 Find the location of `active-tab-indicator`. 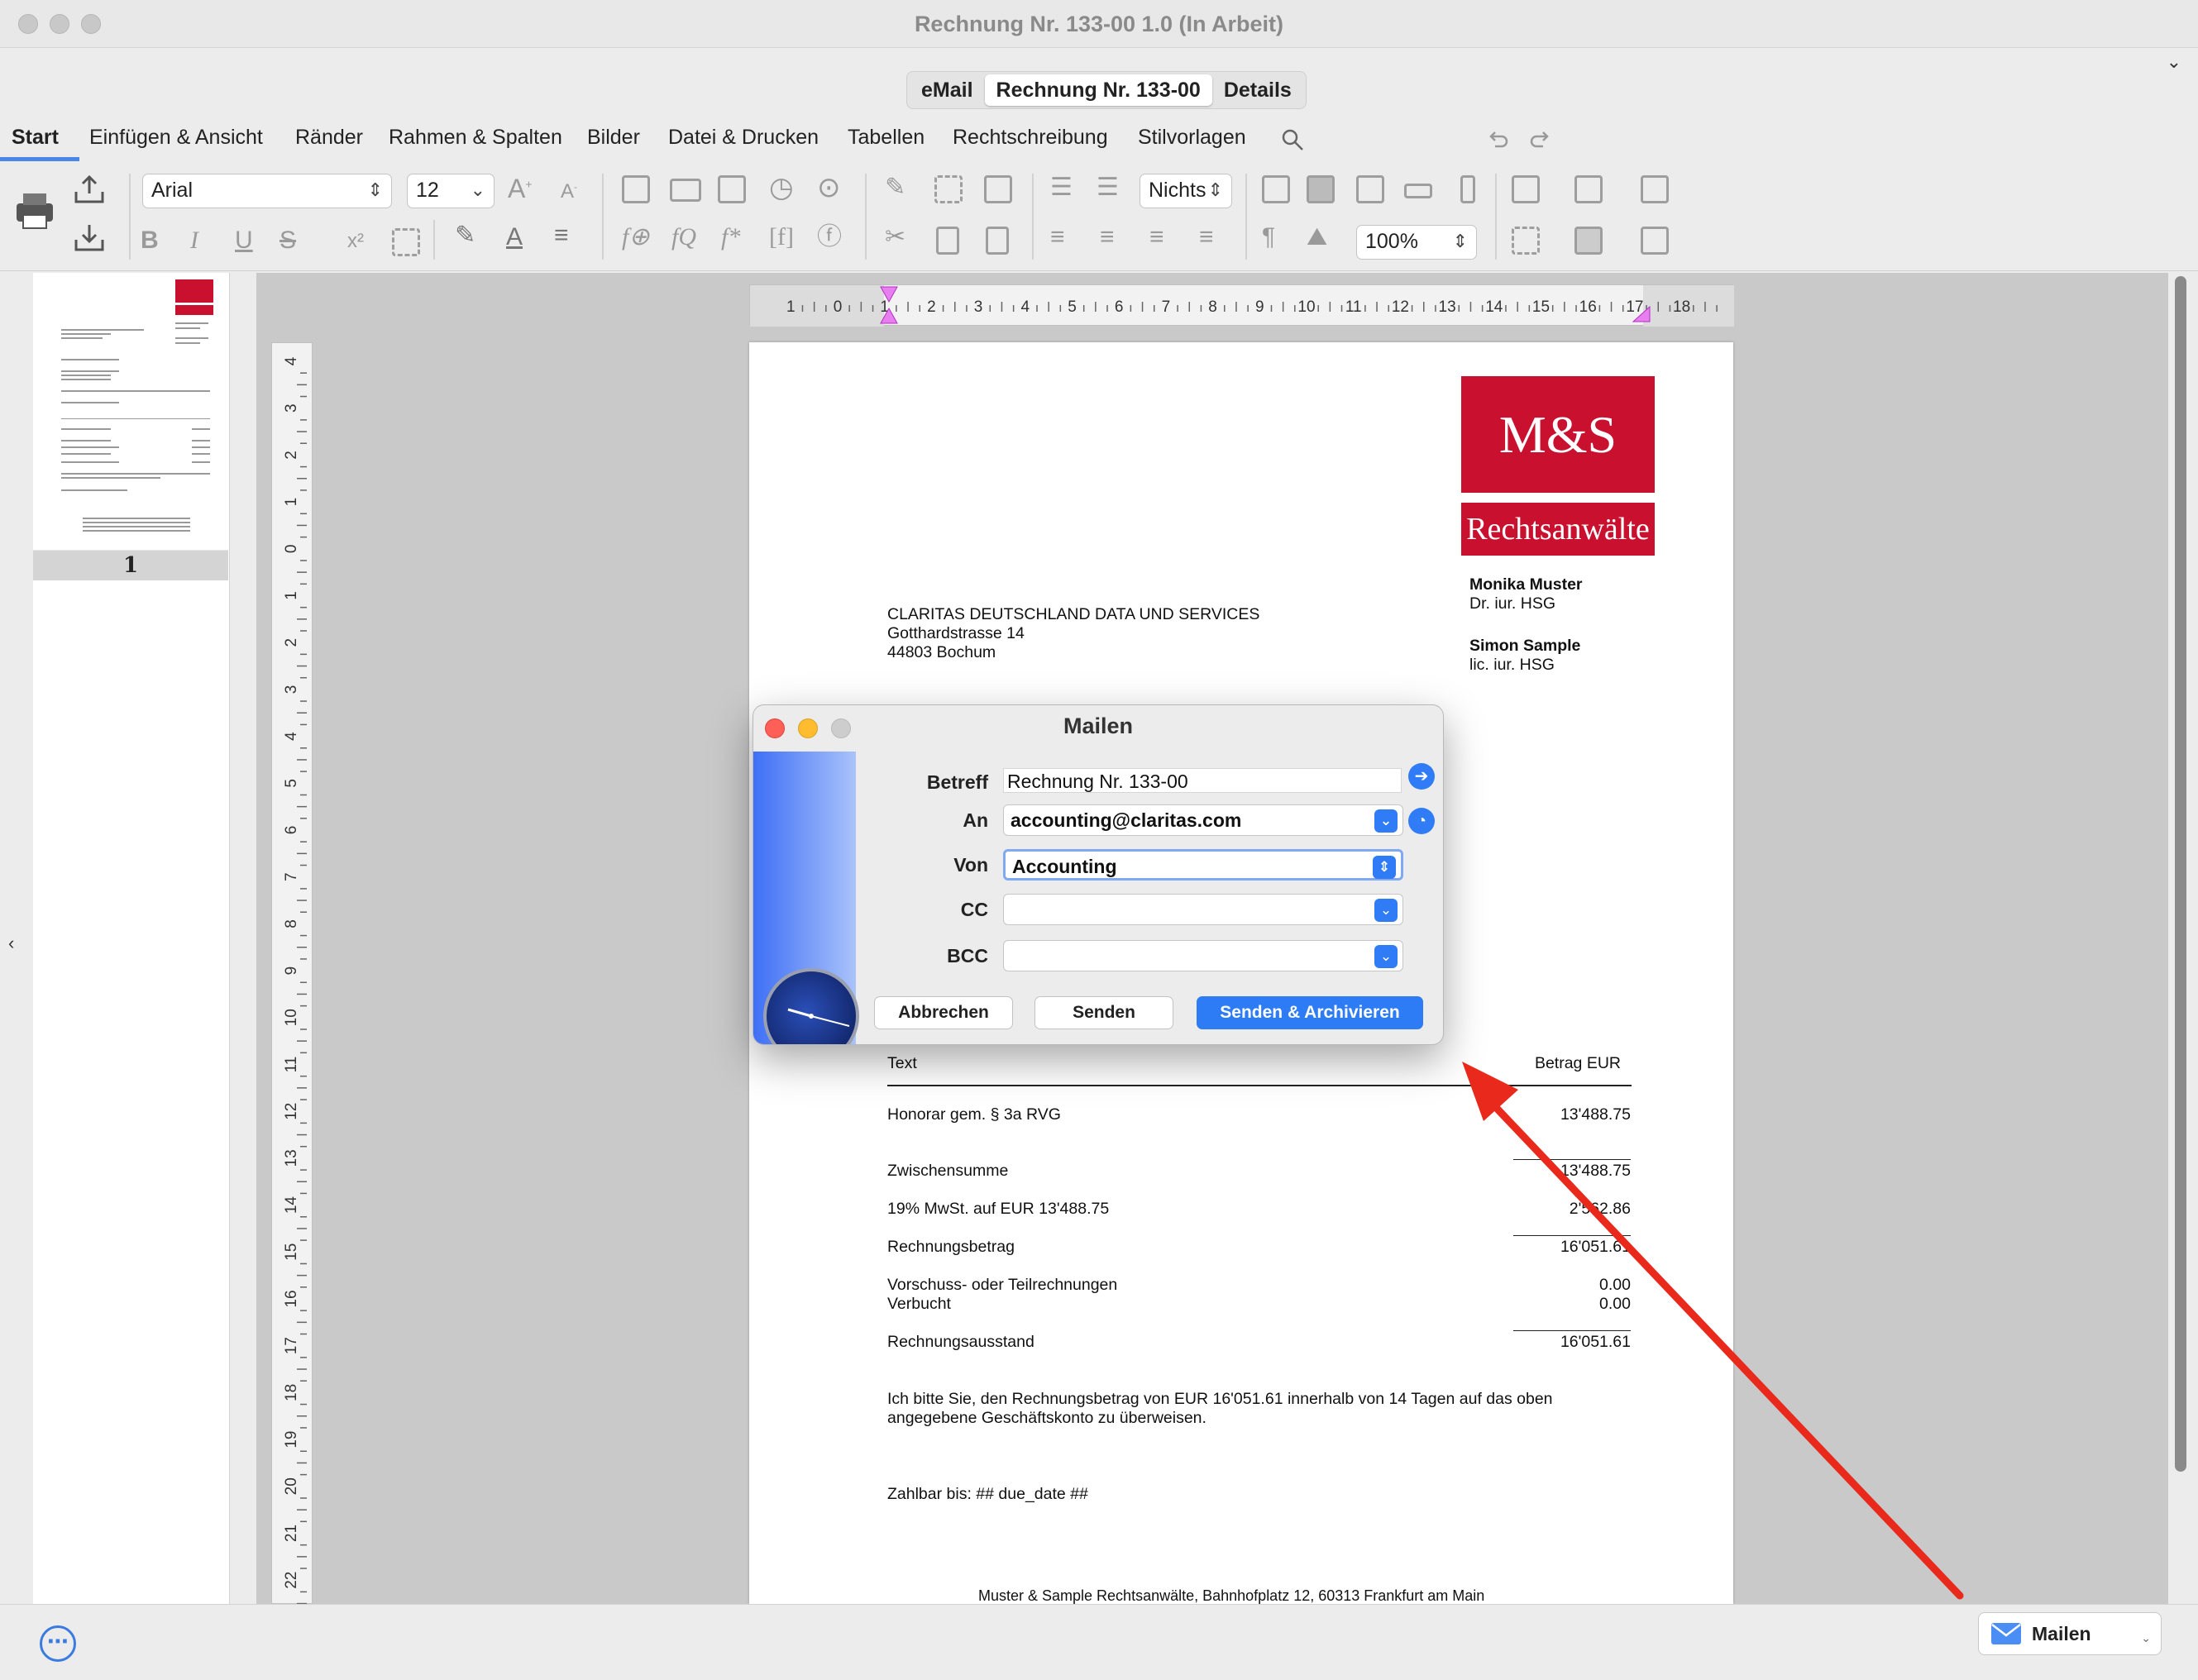

active-tab-indicator is located at coordinates (39, 159).